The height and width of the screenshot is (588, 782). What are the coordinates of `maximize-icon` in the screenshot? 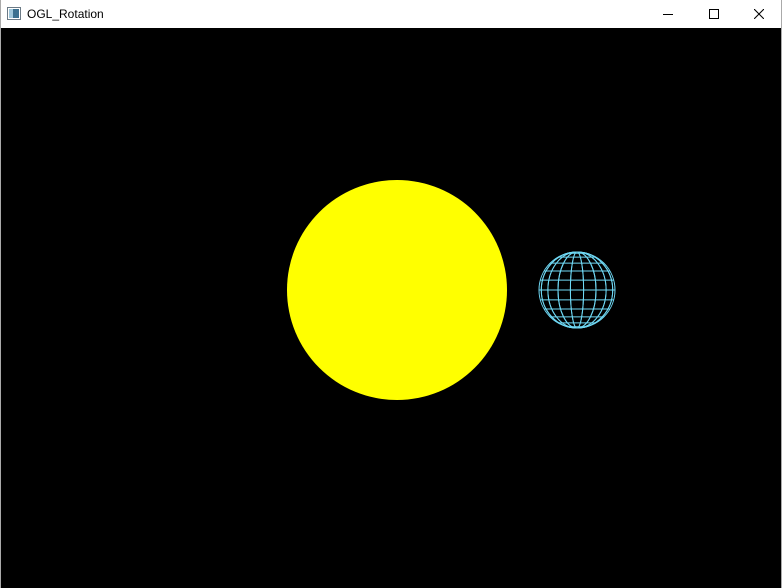 It's located at (714, 14).